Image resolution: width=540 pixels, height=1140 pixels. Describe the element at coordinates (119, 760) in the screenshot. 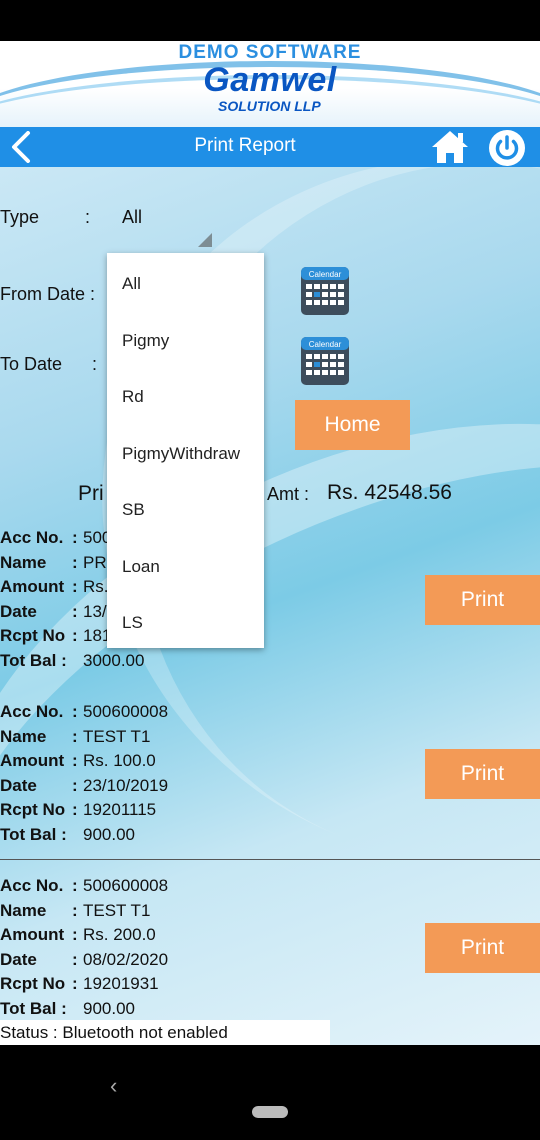

I see `amount-value: Rs. 100.0` at that location.